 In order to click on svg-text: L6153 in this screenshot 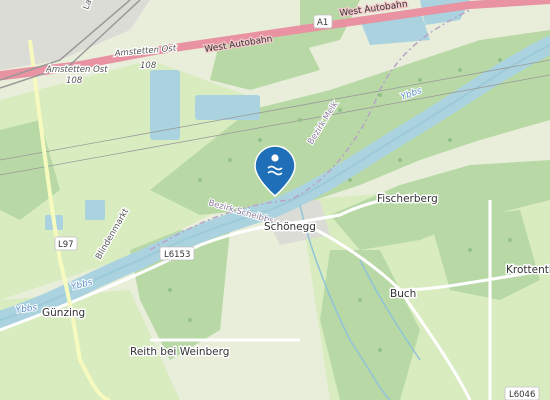, I will do `click(177, 255)`.